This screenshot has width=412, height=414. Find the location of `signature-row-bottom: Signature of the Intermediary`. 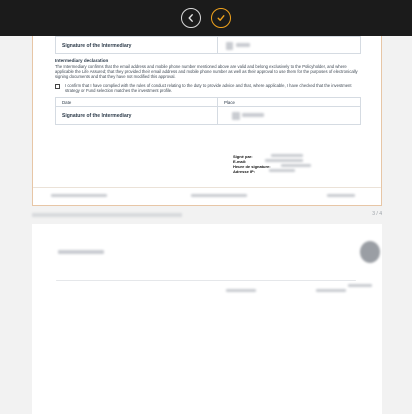

signature-row-bottom: Signature of the Intermediary is located at coordinates (208, 116).